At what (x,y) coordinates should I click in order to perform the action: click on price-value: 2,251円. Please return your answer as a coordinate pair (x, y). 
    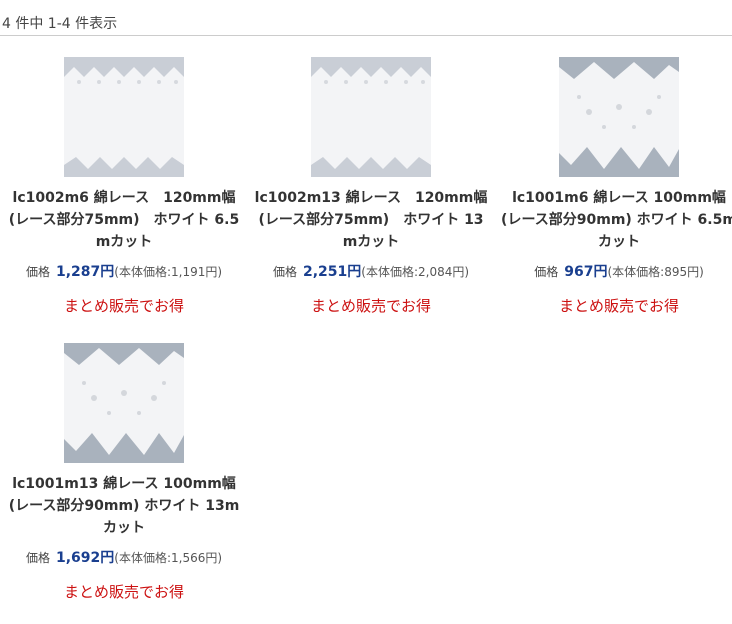
    Looking at the image, I should click on (332, 272).